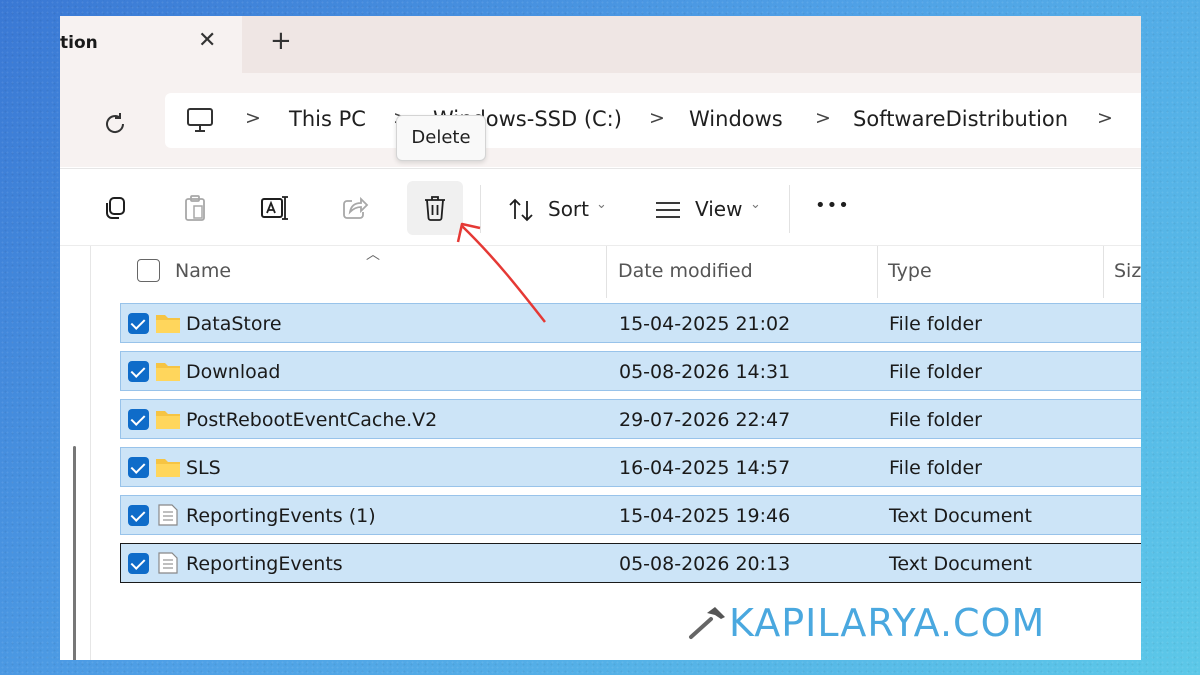 Image resolution: width=1200 pixels, height=675 pixels. What do you see at coordinates (148, 270) in the screenshot?
I see `select-all-checkbox` at bounding box center [148, 270].